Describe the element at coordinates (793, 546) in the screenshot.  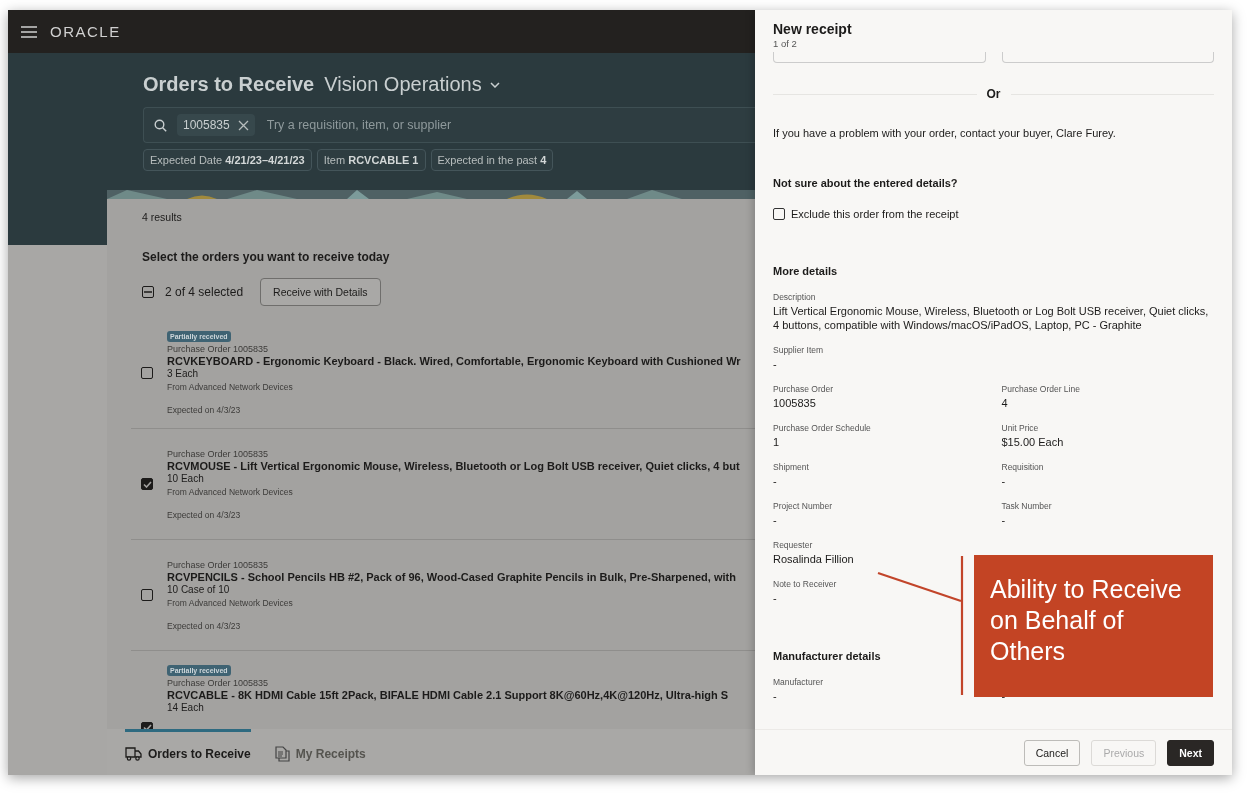
I see `field-label: Requester` at that location.